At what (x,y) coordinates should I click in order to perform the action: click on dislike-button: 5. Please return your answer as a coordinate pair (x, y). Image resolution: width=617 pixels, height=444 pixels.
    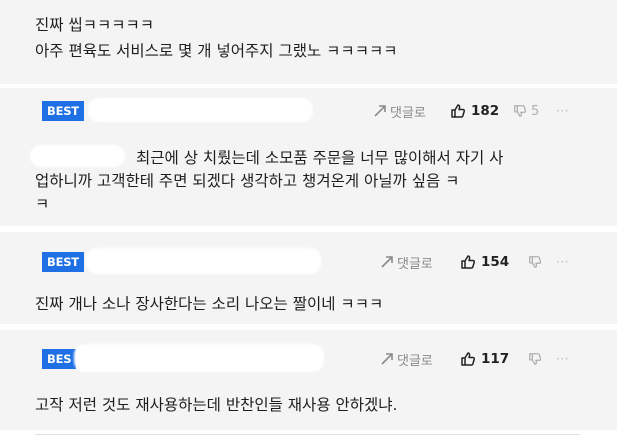
    Looking at the image, I should click on (526, 111).